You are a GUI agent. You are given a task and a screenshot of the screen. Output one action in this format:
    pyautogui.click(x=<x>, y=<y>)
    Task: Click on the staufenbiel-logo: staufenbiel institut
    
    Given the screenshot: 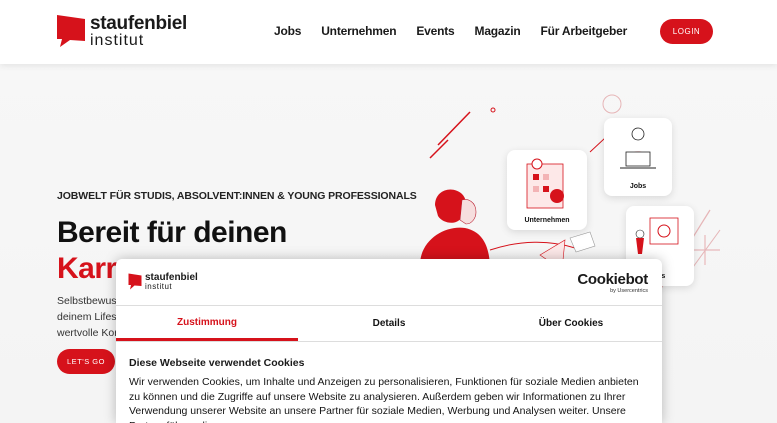 What is the action you would take?
    pyautogui.click(x=121, y=31)
    